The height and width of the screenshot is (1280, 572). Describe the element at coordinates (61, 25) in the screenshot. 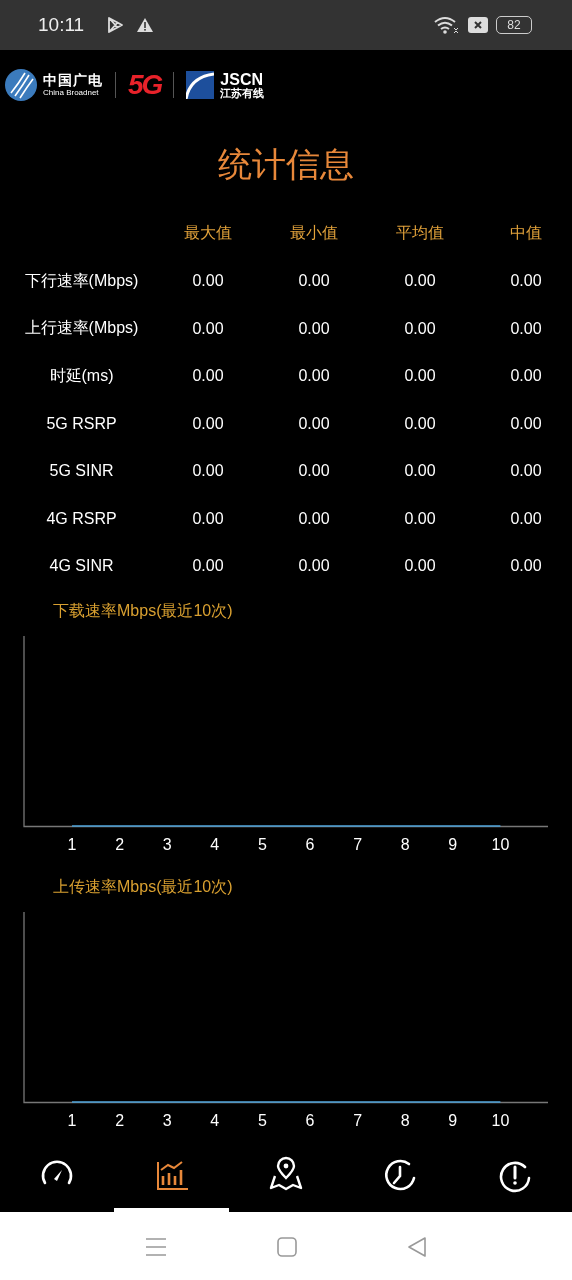

I see `clock-time: 10:11` at that location.